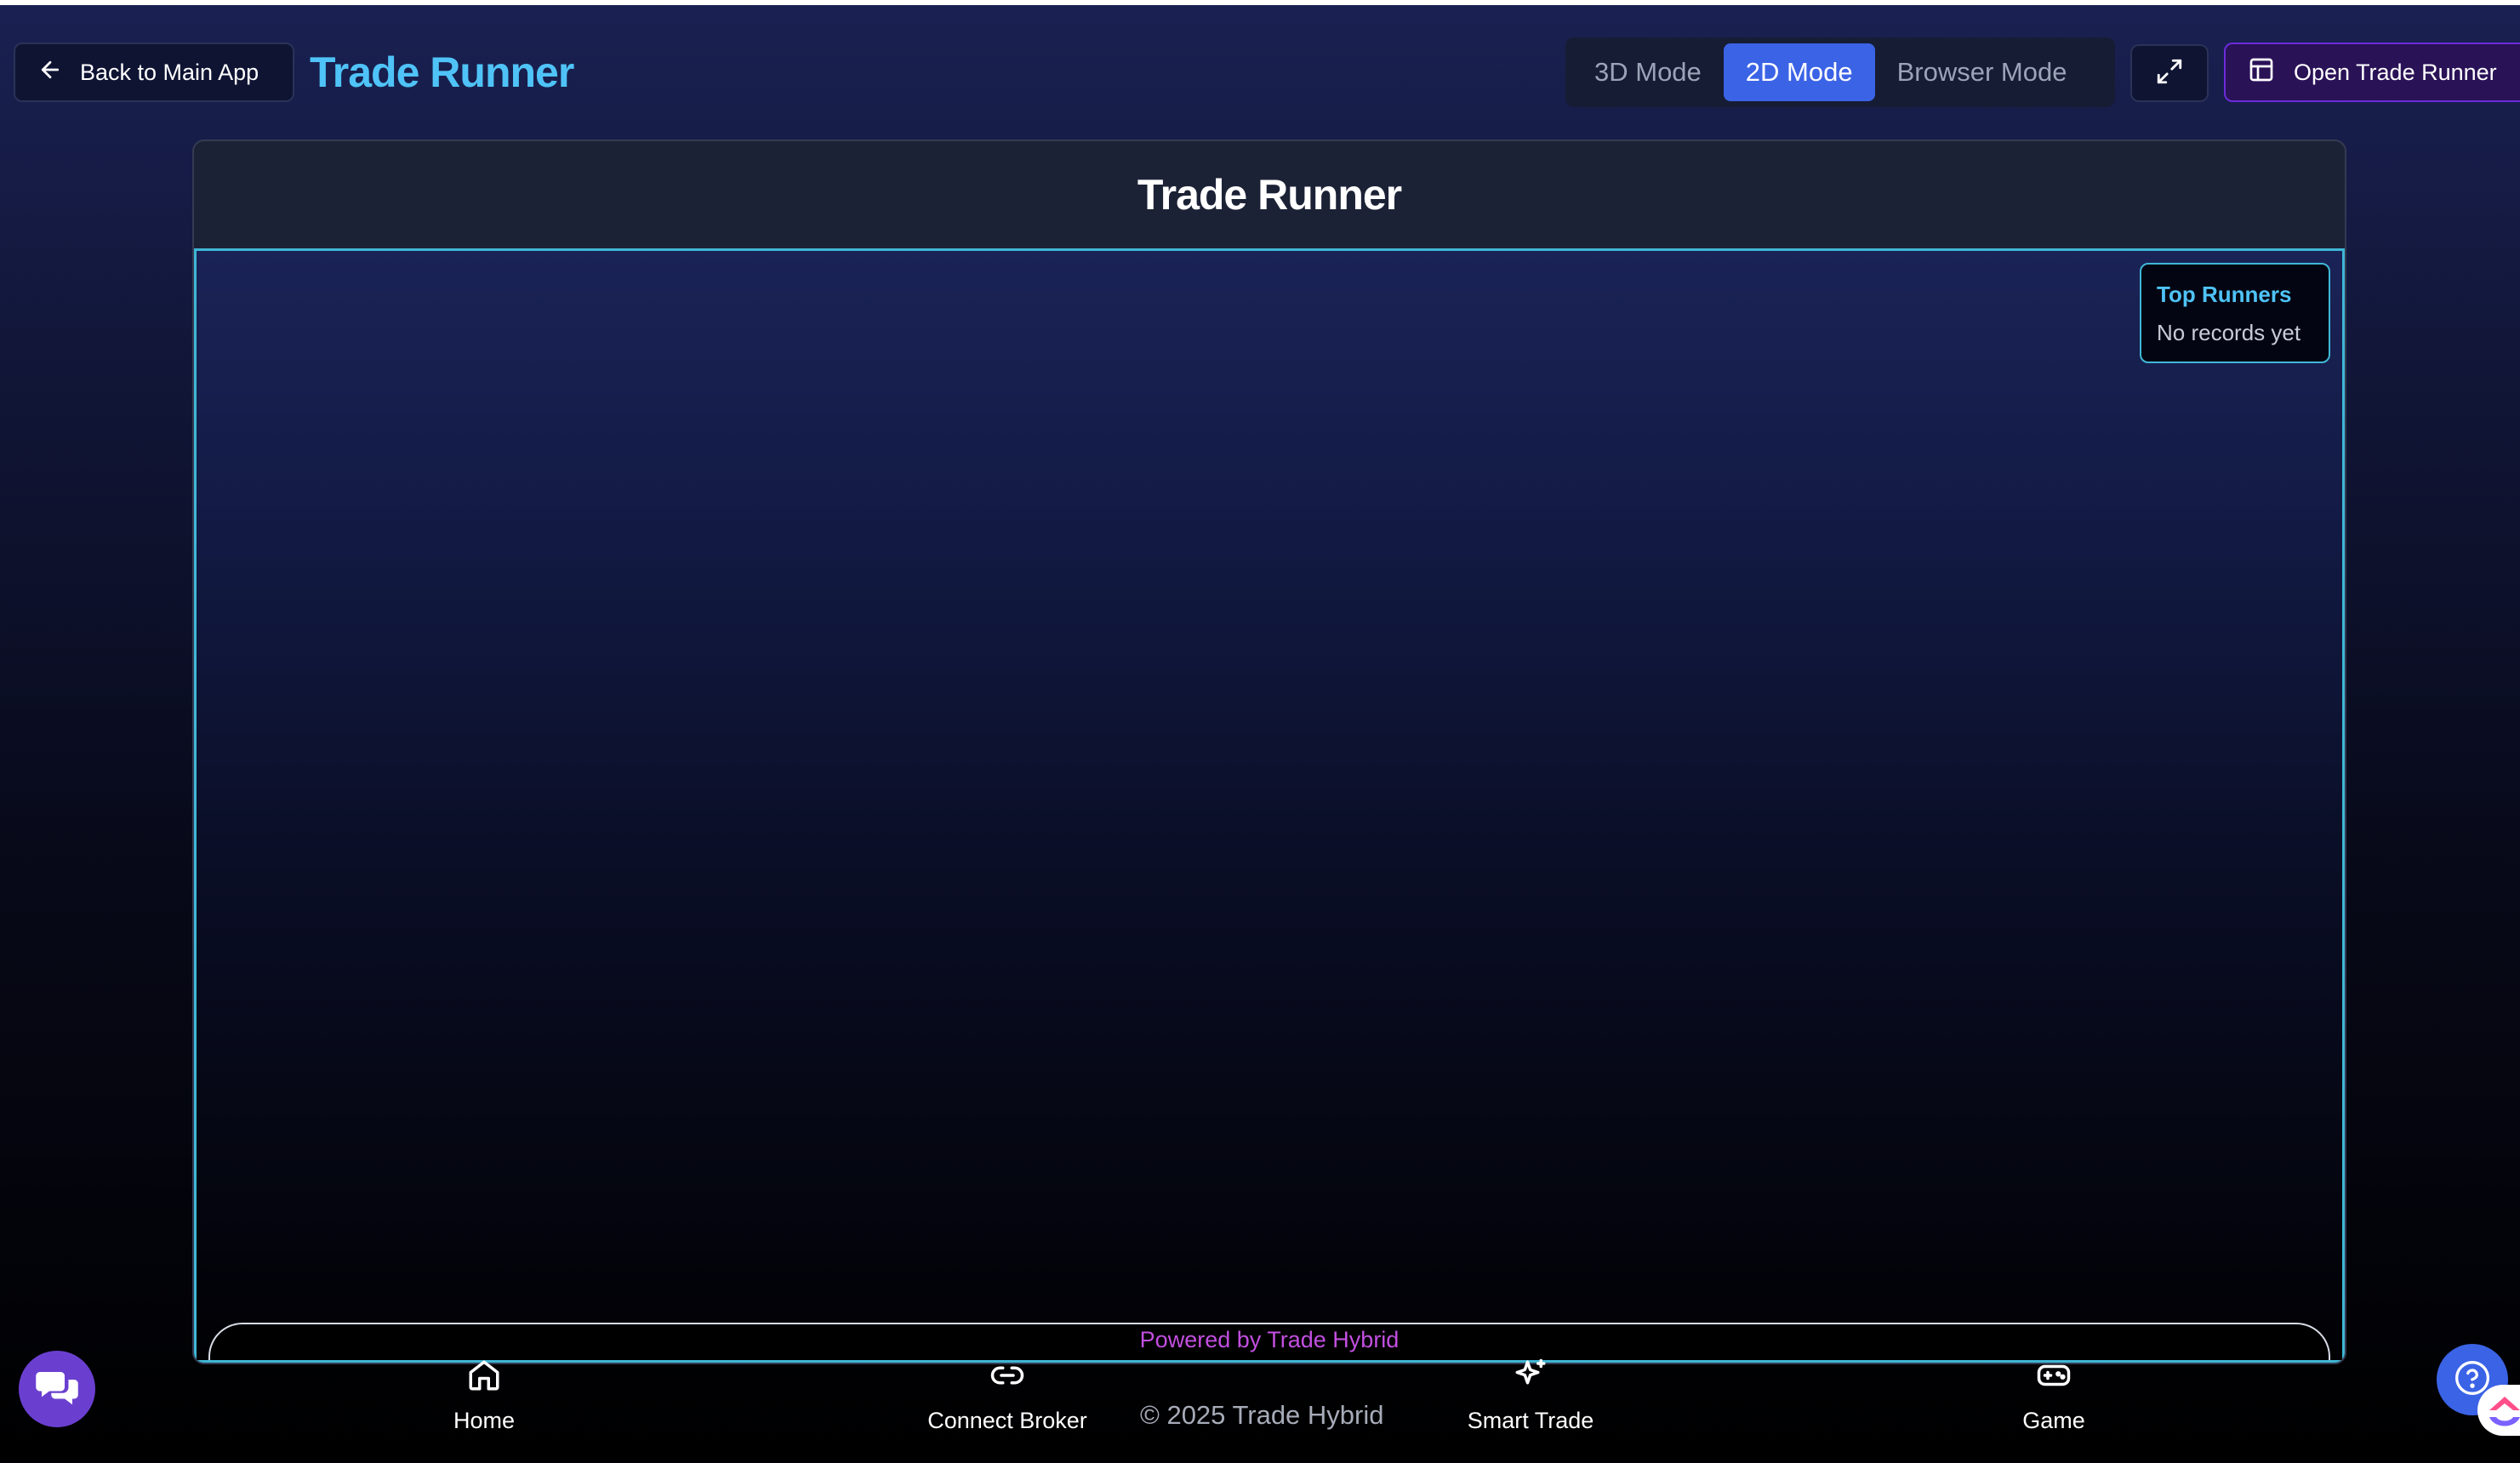 The image size is (2520, 1463). I want to click on mode-3d-button: 3D Mode, so click(1648, 72).